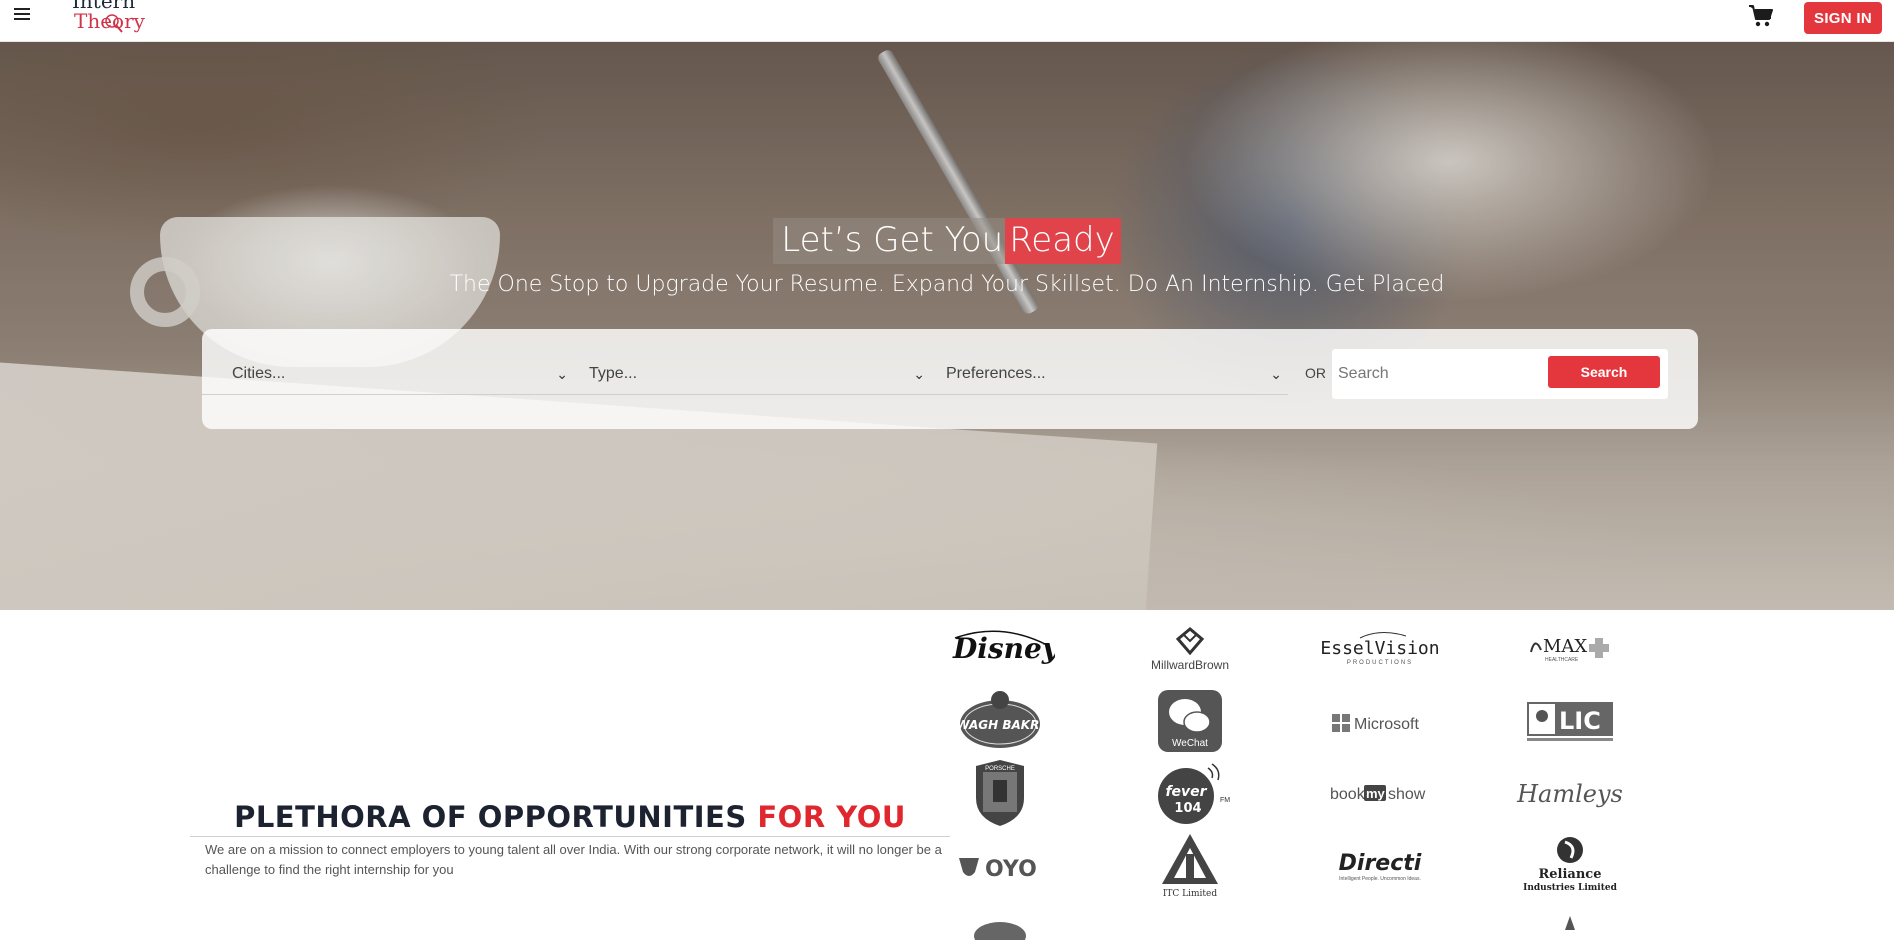 Image resolution: width=1894 pixels, height=940 pixels. Describe the element at coordinates (1761, 16) in the screenshot. I see `cart-icon` at that location.